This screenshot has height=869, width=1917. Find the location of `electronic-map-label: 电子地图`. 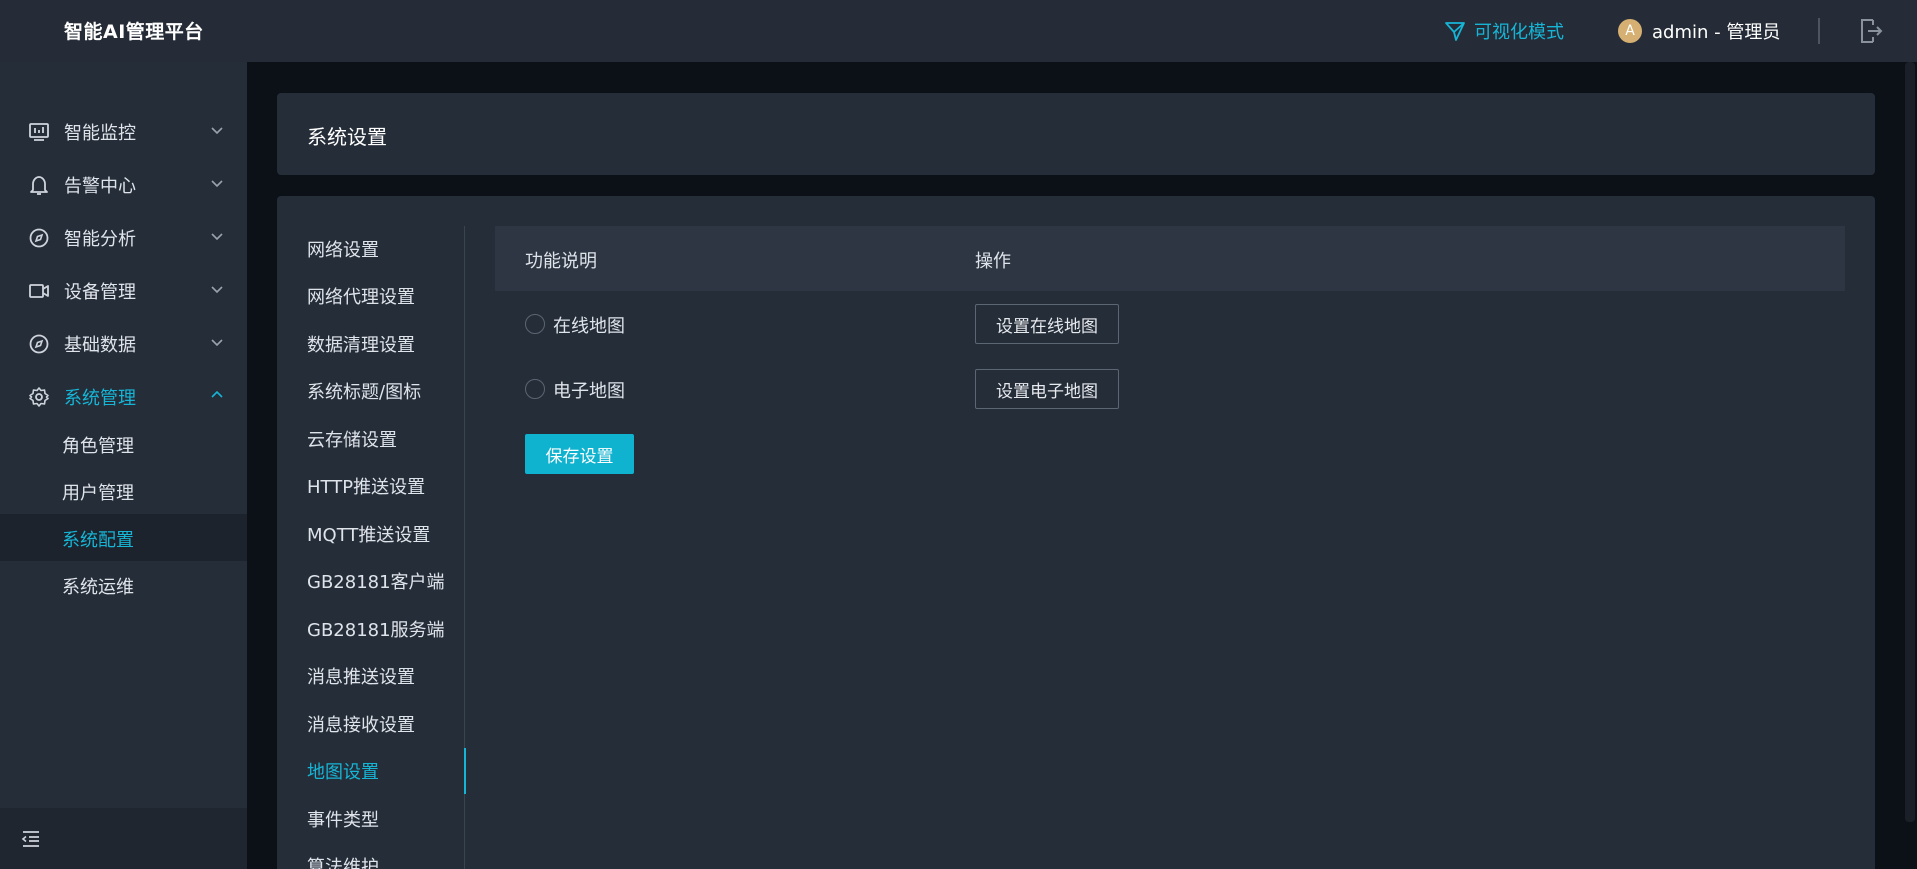

electronic-map-label: 电子地图 is located at coordinates (589, 390).